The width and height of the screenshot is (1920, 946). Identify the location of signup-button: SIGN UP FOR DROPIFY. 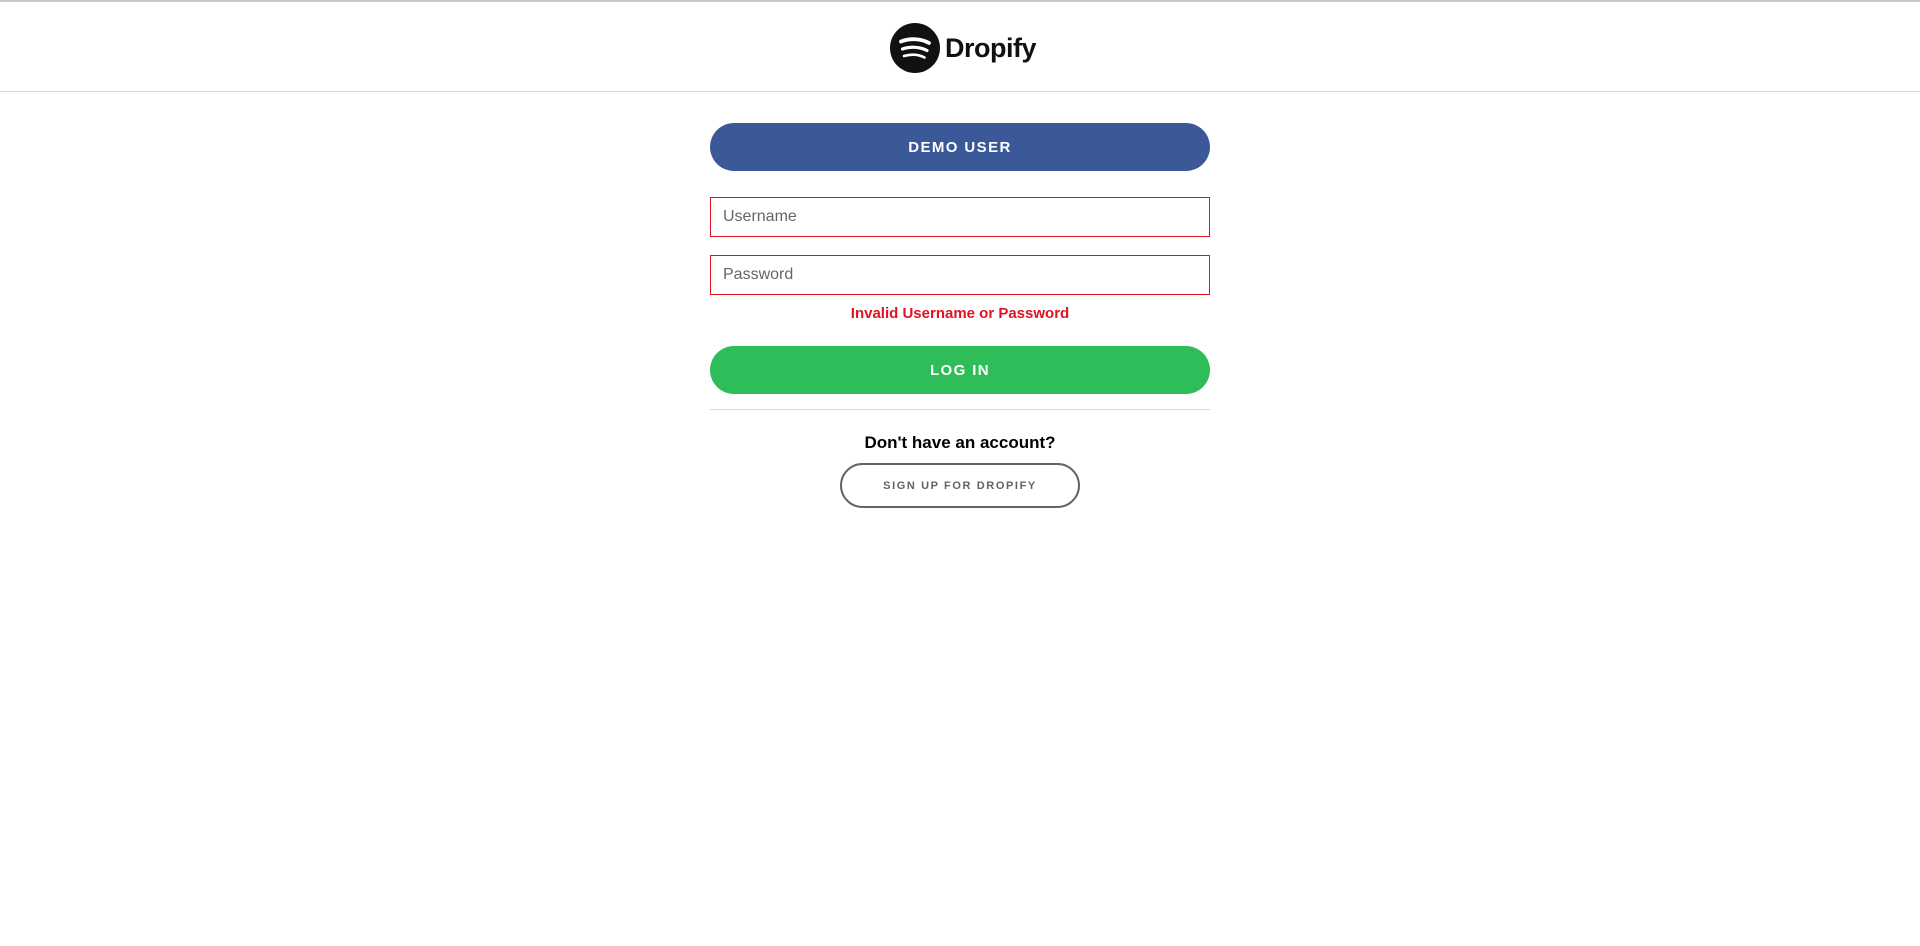
(960, 485).